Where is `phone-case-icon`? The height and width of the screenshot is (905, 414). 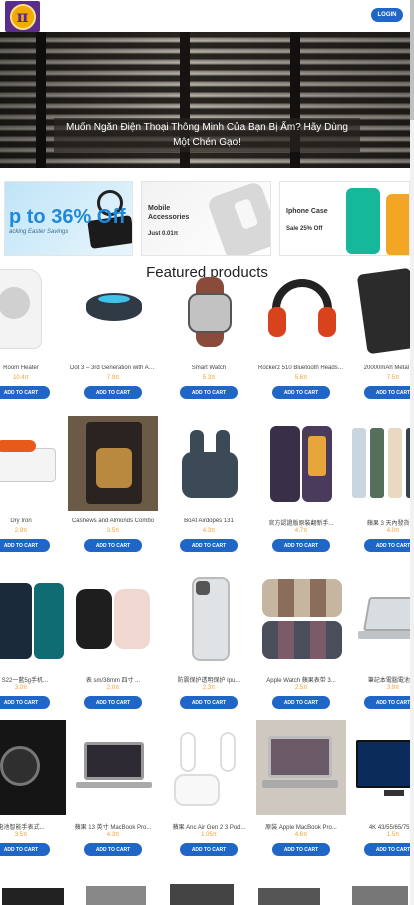 phone-case-icon is located at coordinates (209, 620).